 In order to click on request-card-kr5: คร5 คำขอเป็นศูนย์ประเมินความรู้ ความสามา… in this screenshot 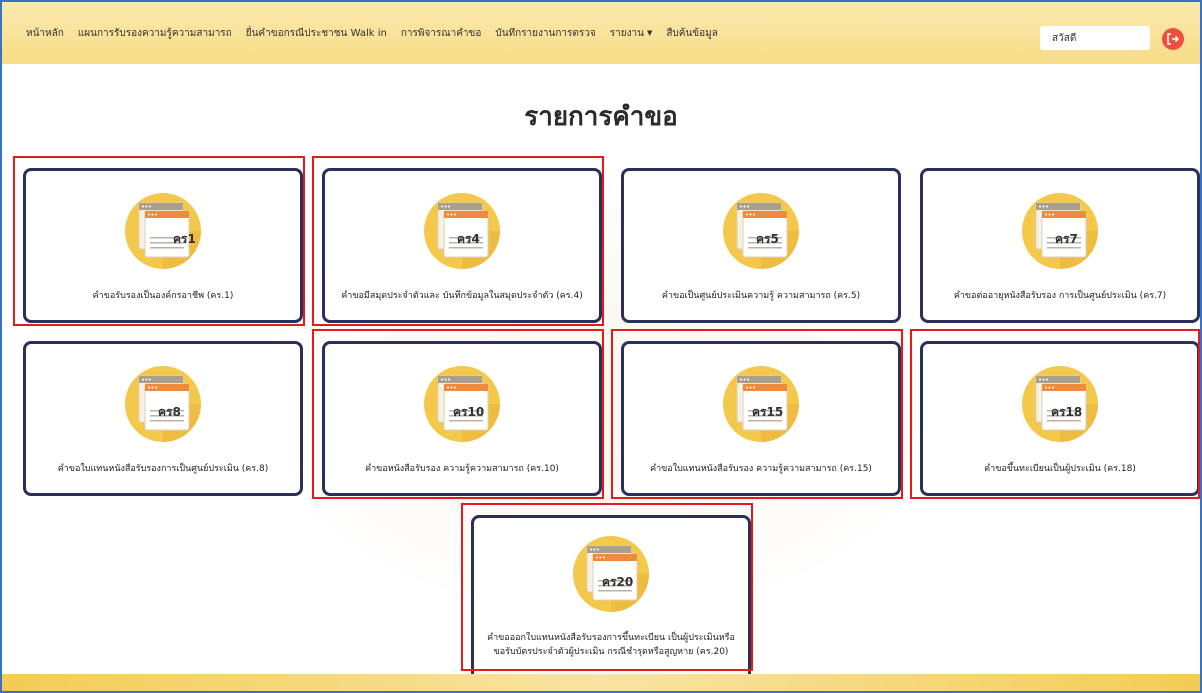, I will do `click(761, 245)`.